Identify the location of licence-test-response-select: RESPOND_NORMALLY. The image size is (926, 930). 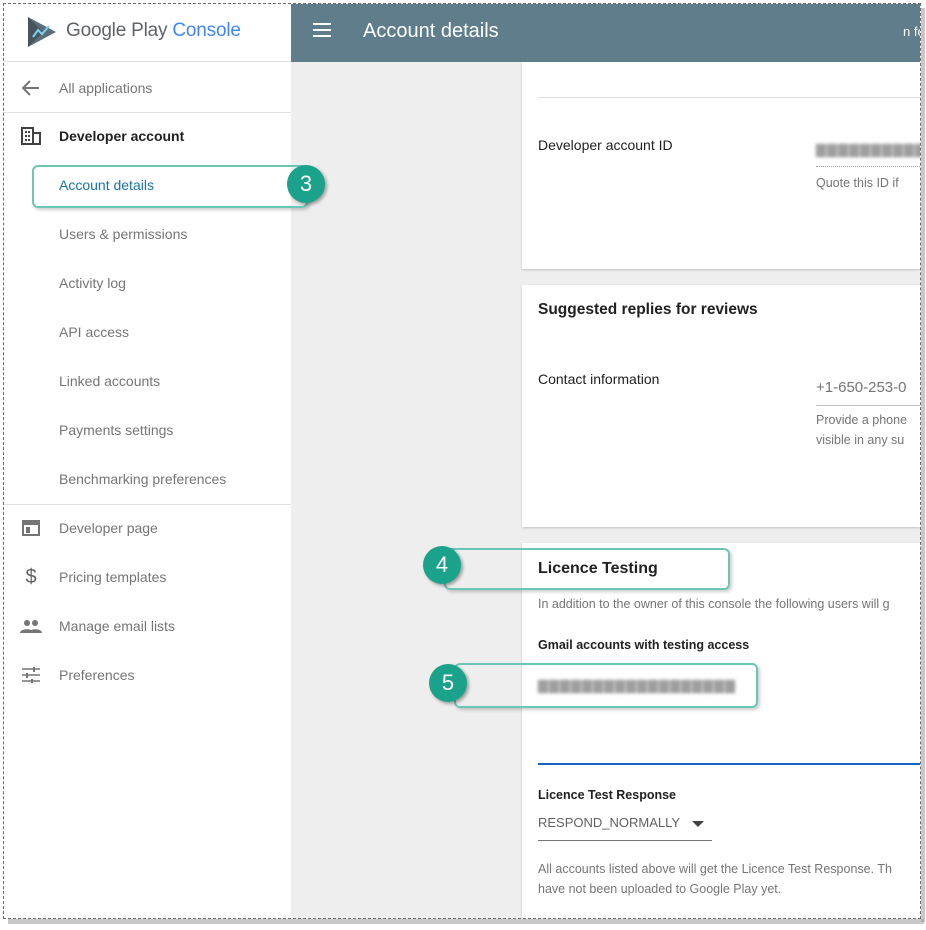
(625, 827).